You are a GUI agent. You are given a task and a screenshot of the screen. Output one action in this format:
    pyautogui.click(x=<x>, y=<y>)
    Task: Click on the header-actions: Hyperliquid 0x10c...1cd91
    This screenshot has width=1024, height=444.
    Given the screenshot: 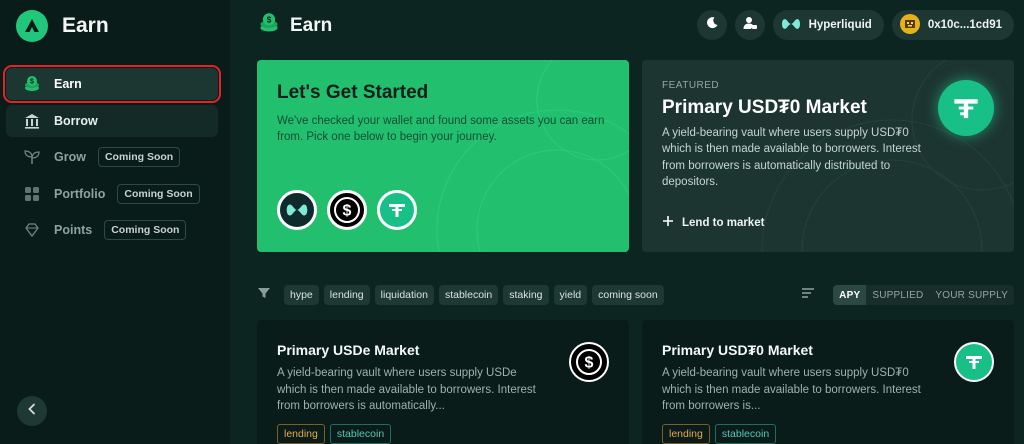 What is the action you would take?
    pyautogui.click(x=855, y=25)
    